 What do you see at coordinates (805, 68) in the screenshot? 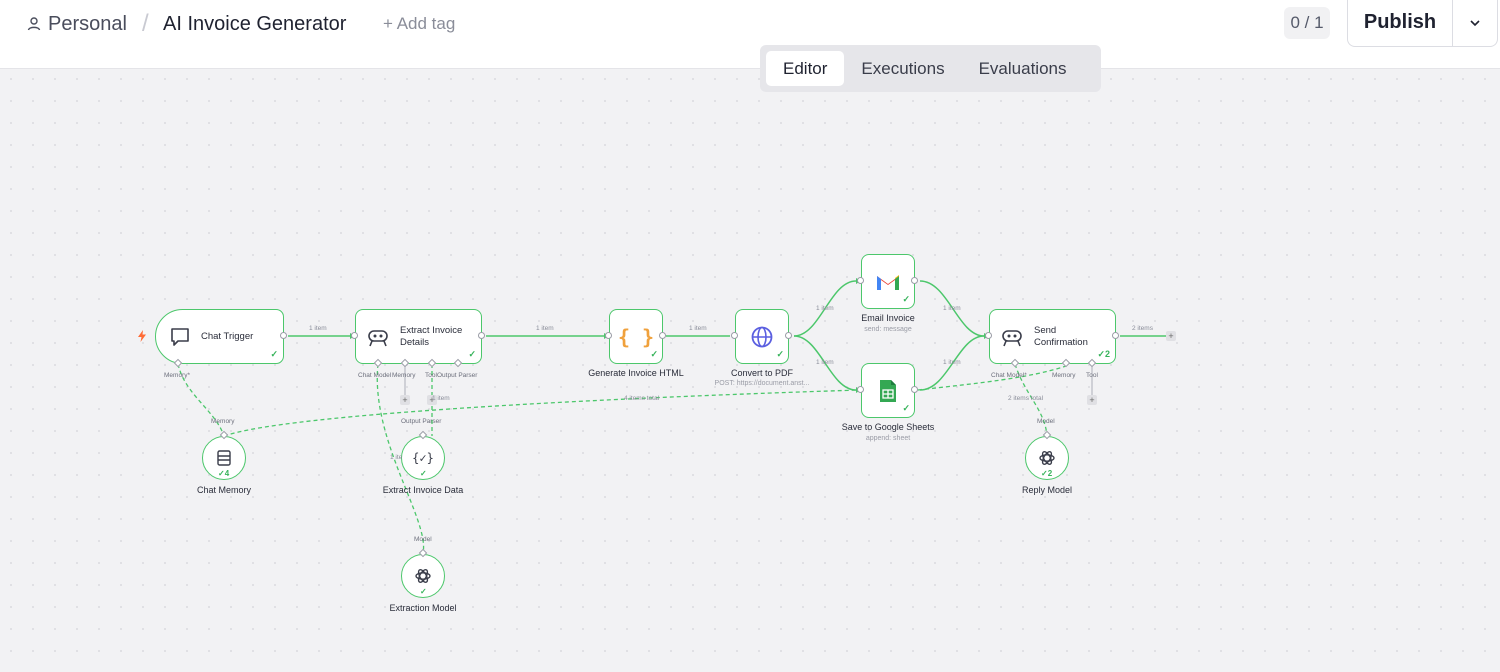
I see `tab-editor: Editor` at bounding box center [805, 68].